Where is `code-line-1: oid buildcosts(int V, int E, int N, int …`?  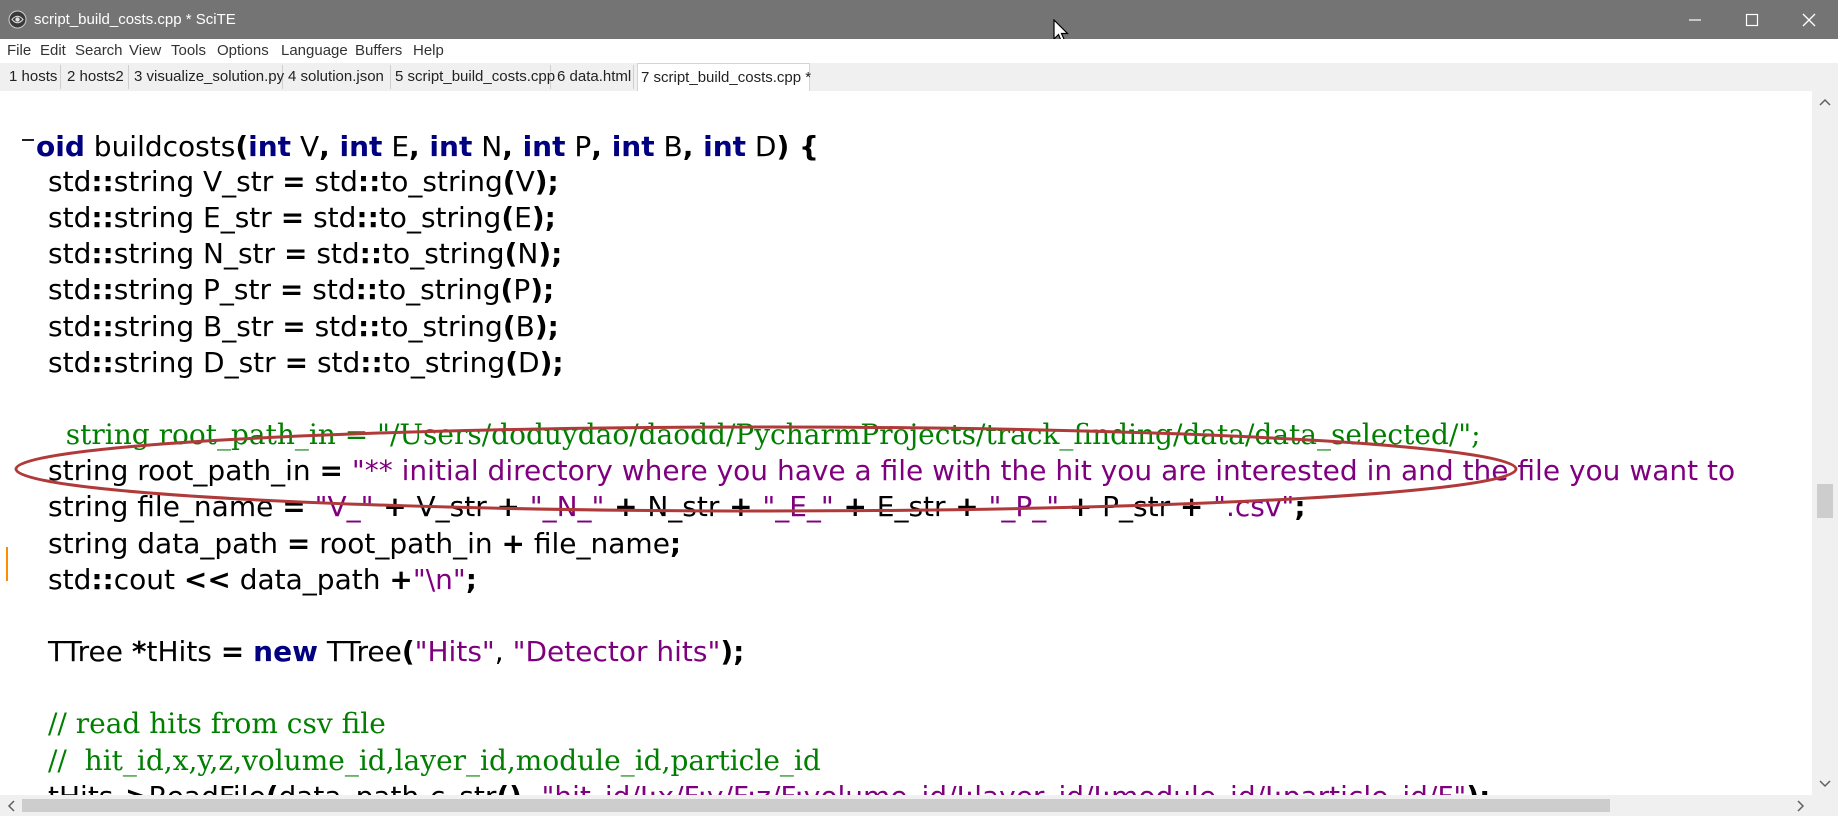 code-line-1: oid buildcosts(int V, int E, int N, int … is located at coordinates (427, 146).